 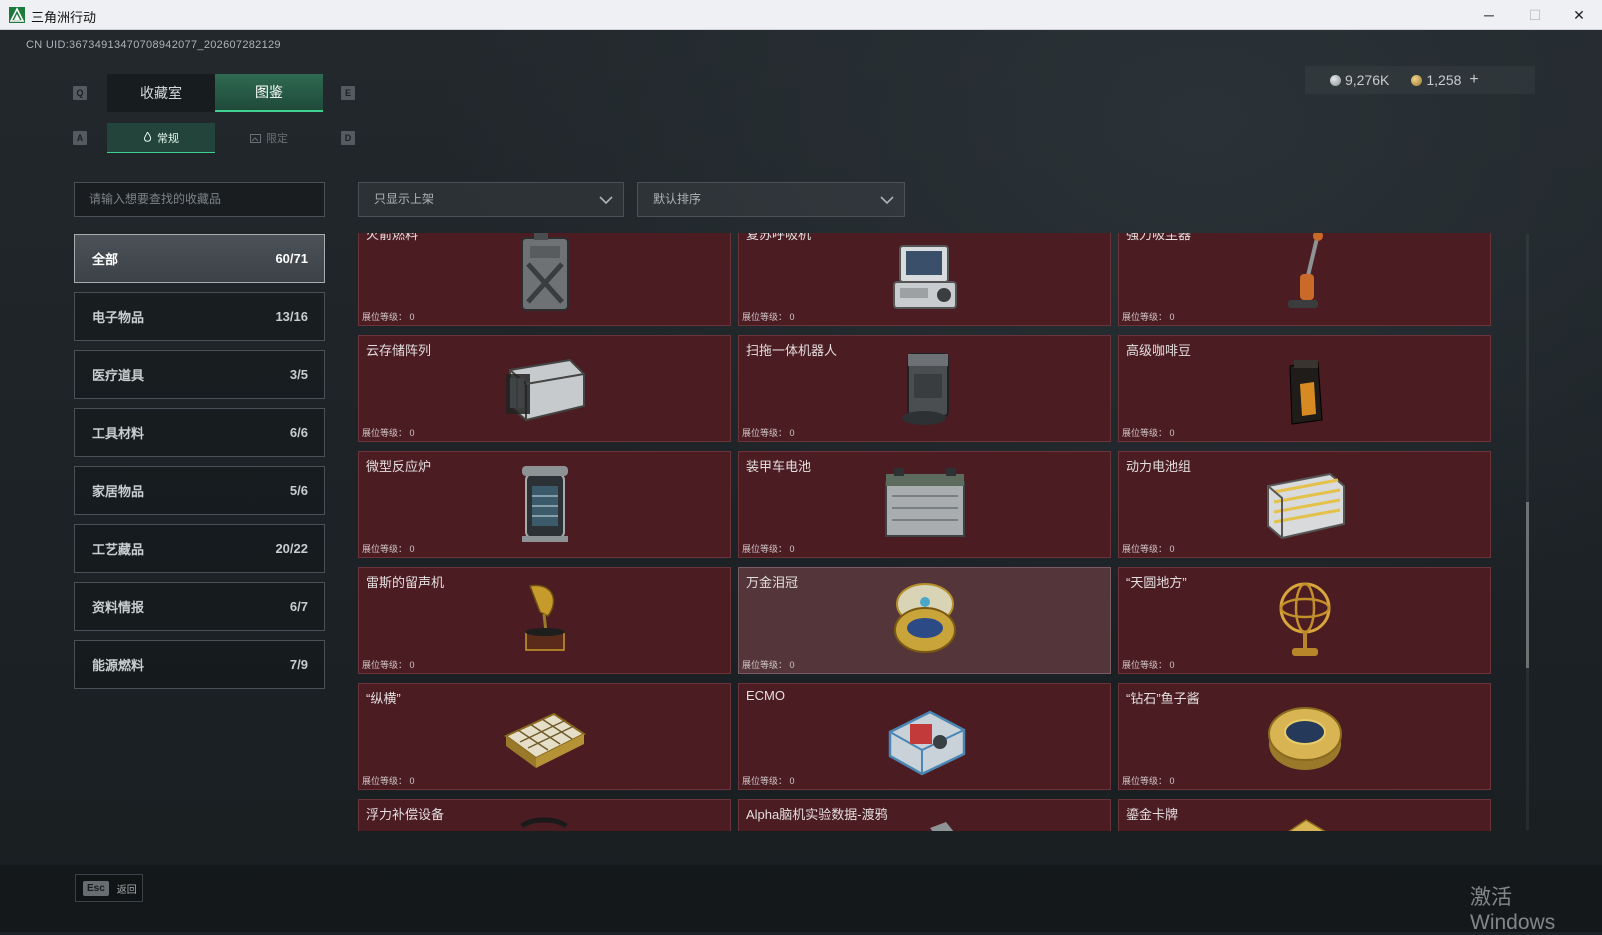 What do you see at coordinates (126, 890) in the screenshot?
I see `back-label: 返回` at bounding box center [126, 890].